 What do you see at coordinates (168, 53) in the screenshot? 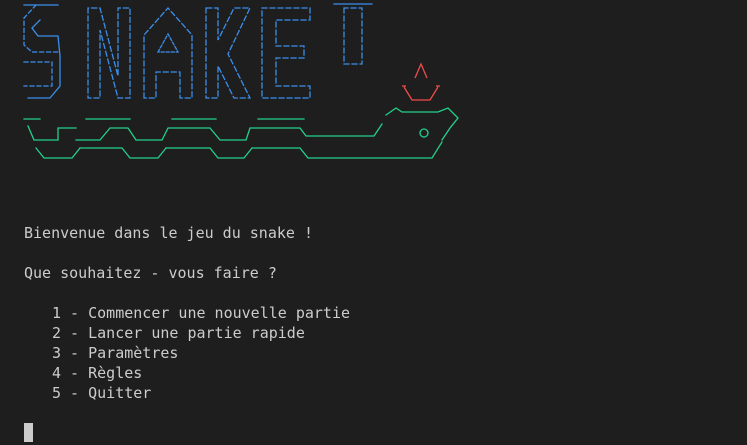
I see `letter-a-logo` at bounding box center [168, 53].